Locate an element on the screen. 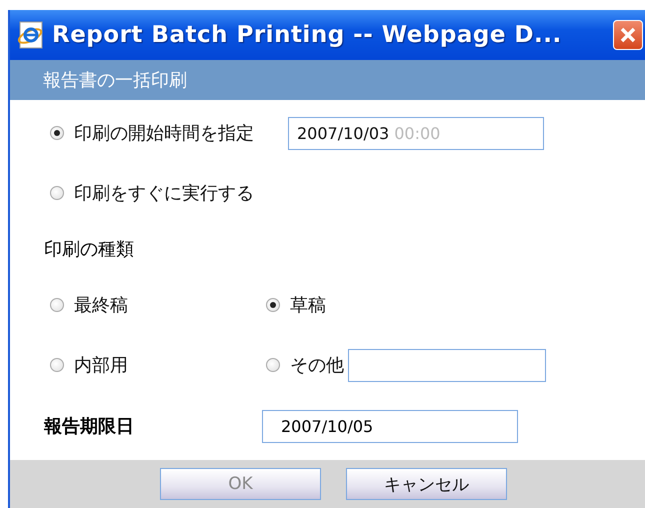  other-type-field is located at coordinates (447, 365).